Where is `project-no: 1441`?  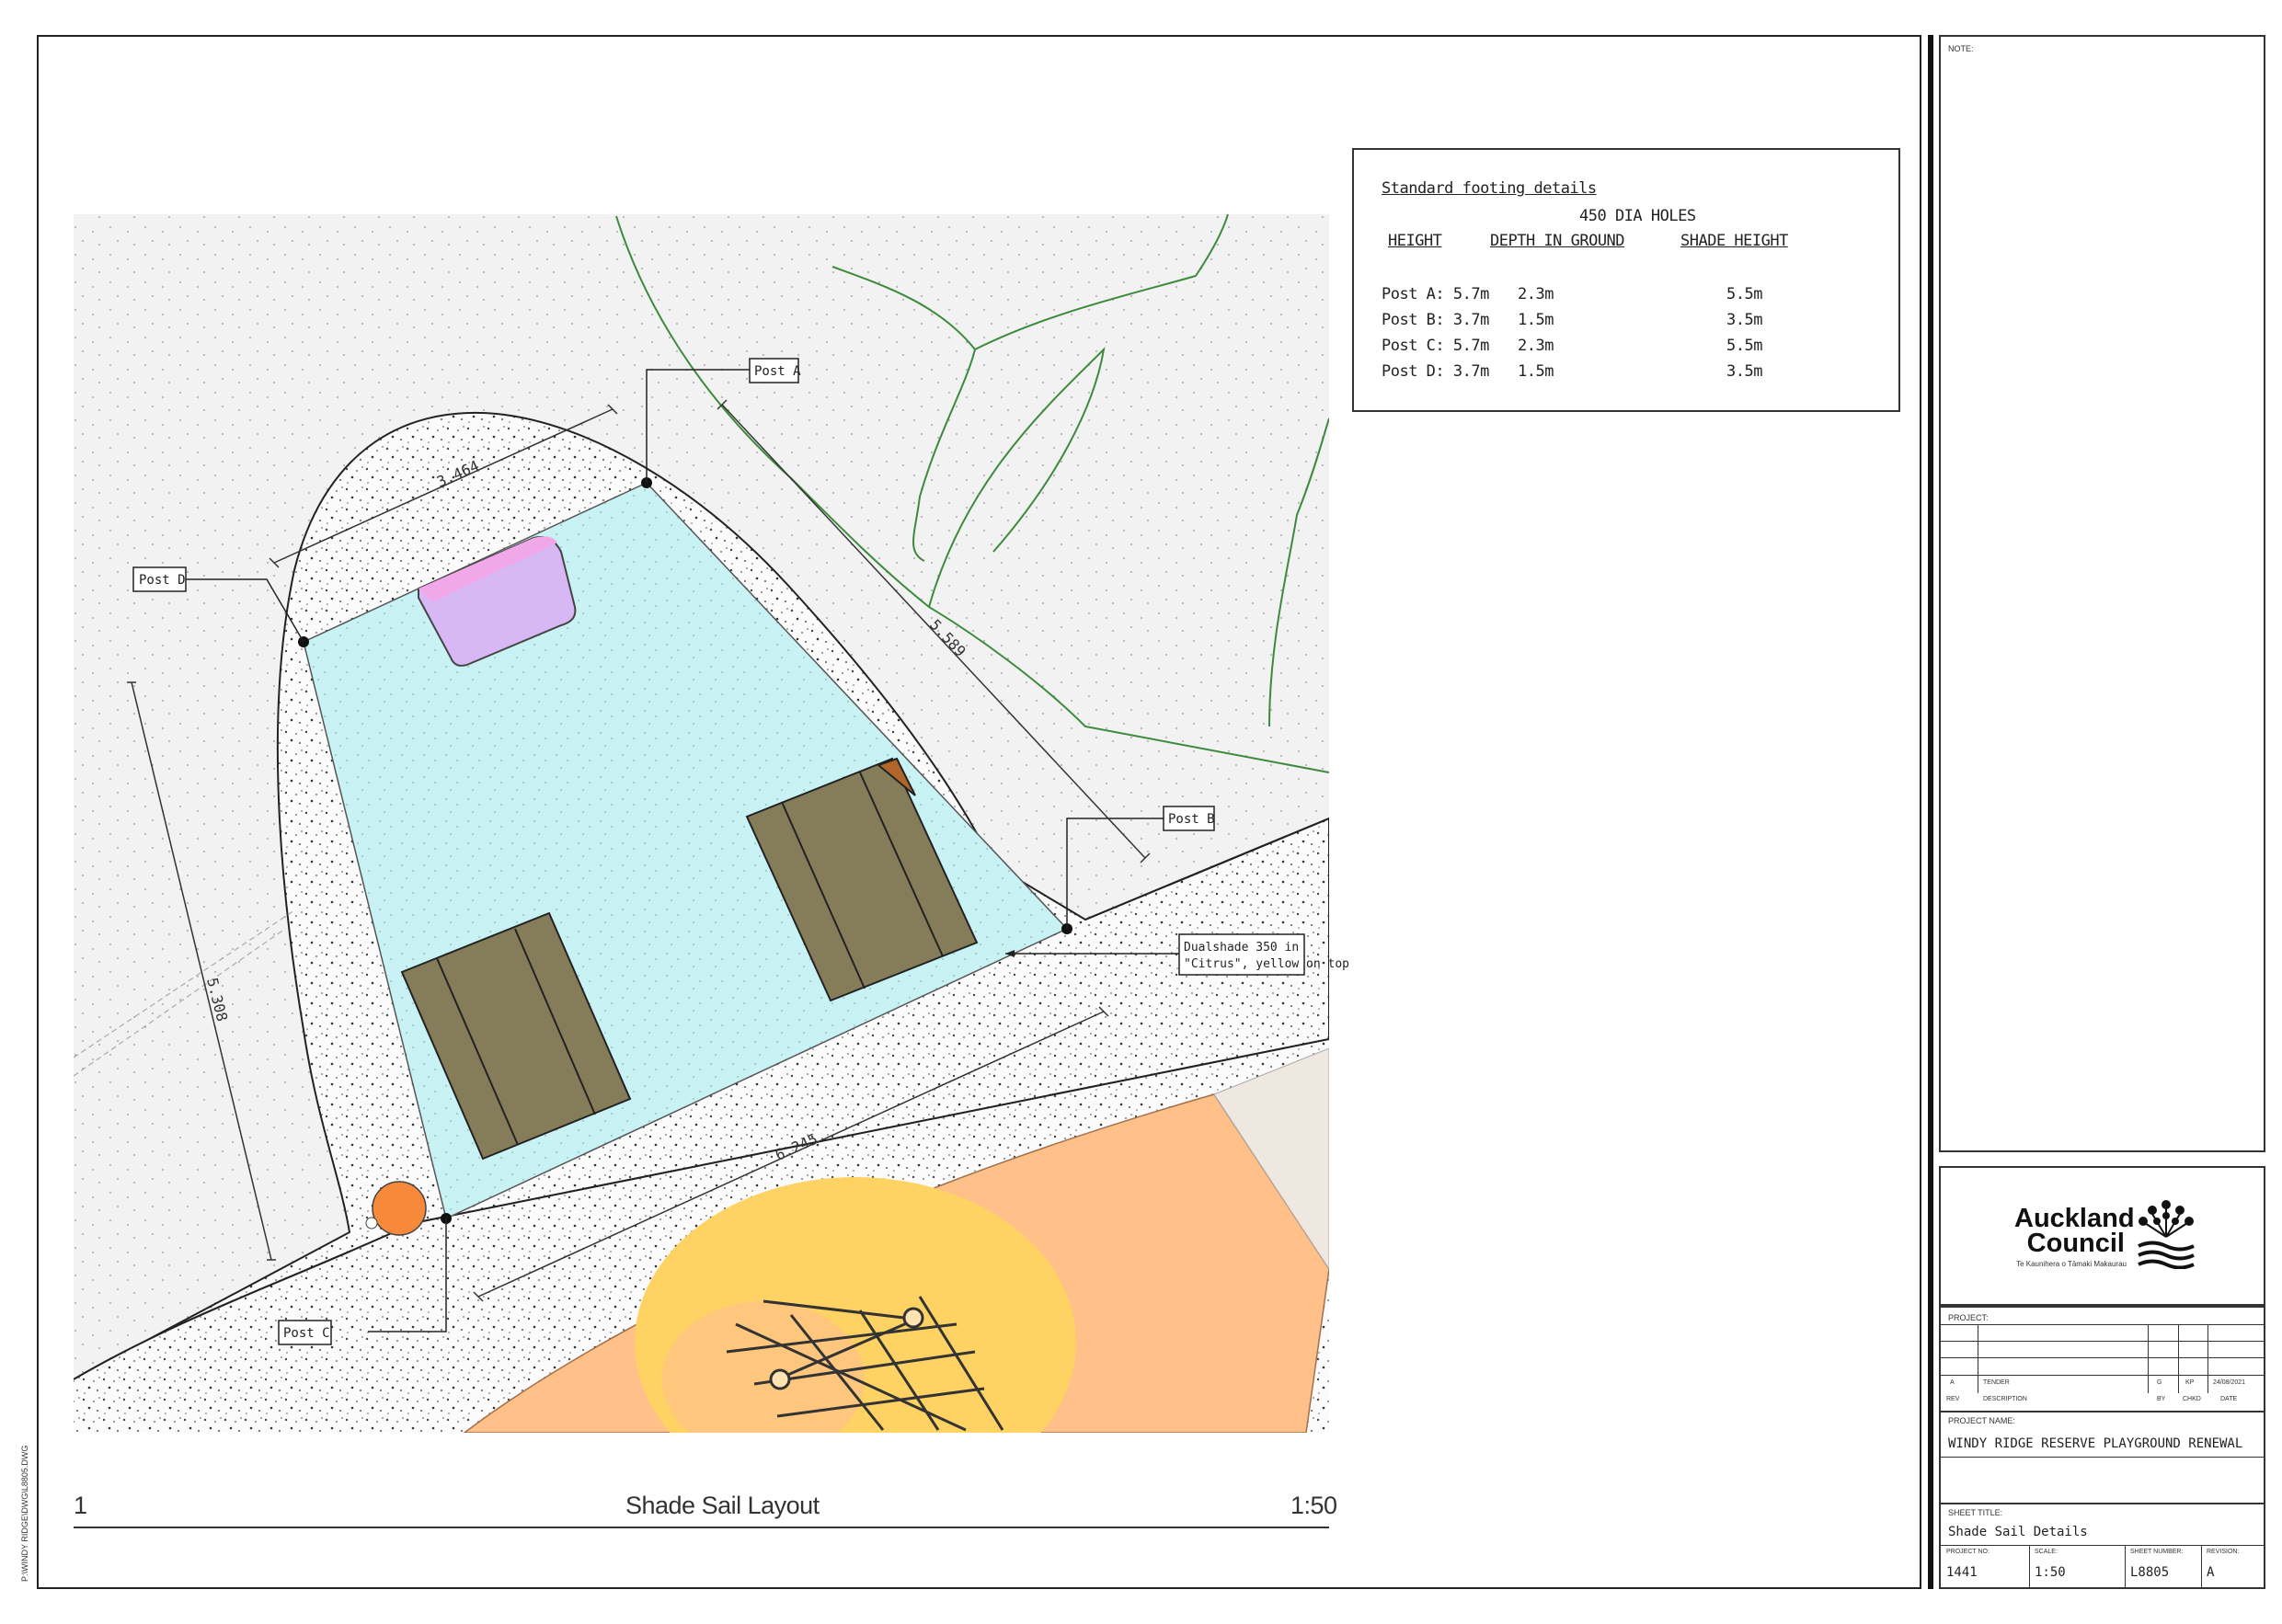
project-no: 1441 is located at coordinates (1962, 1572).